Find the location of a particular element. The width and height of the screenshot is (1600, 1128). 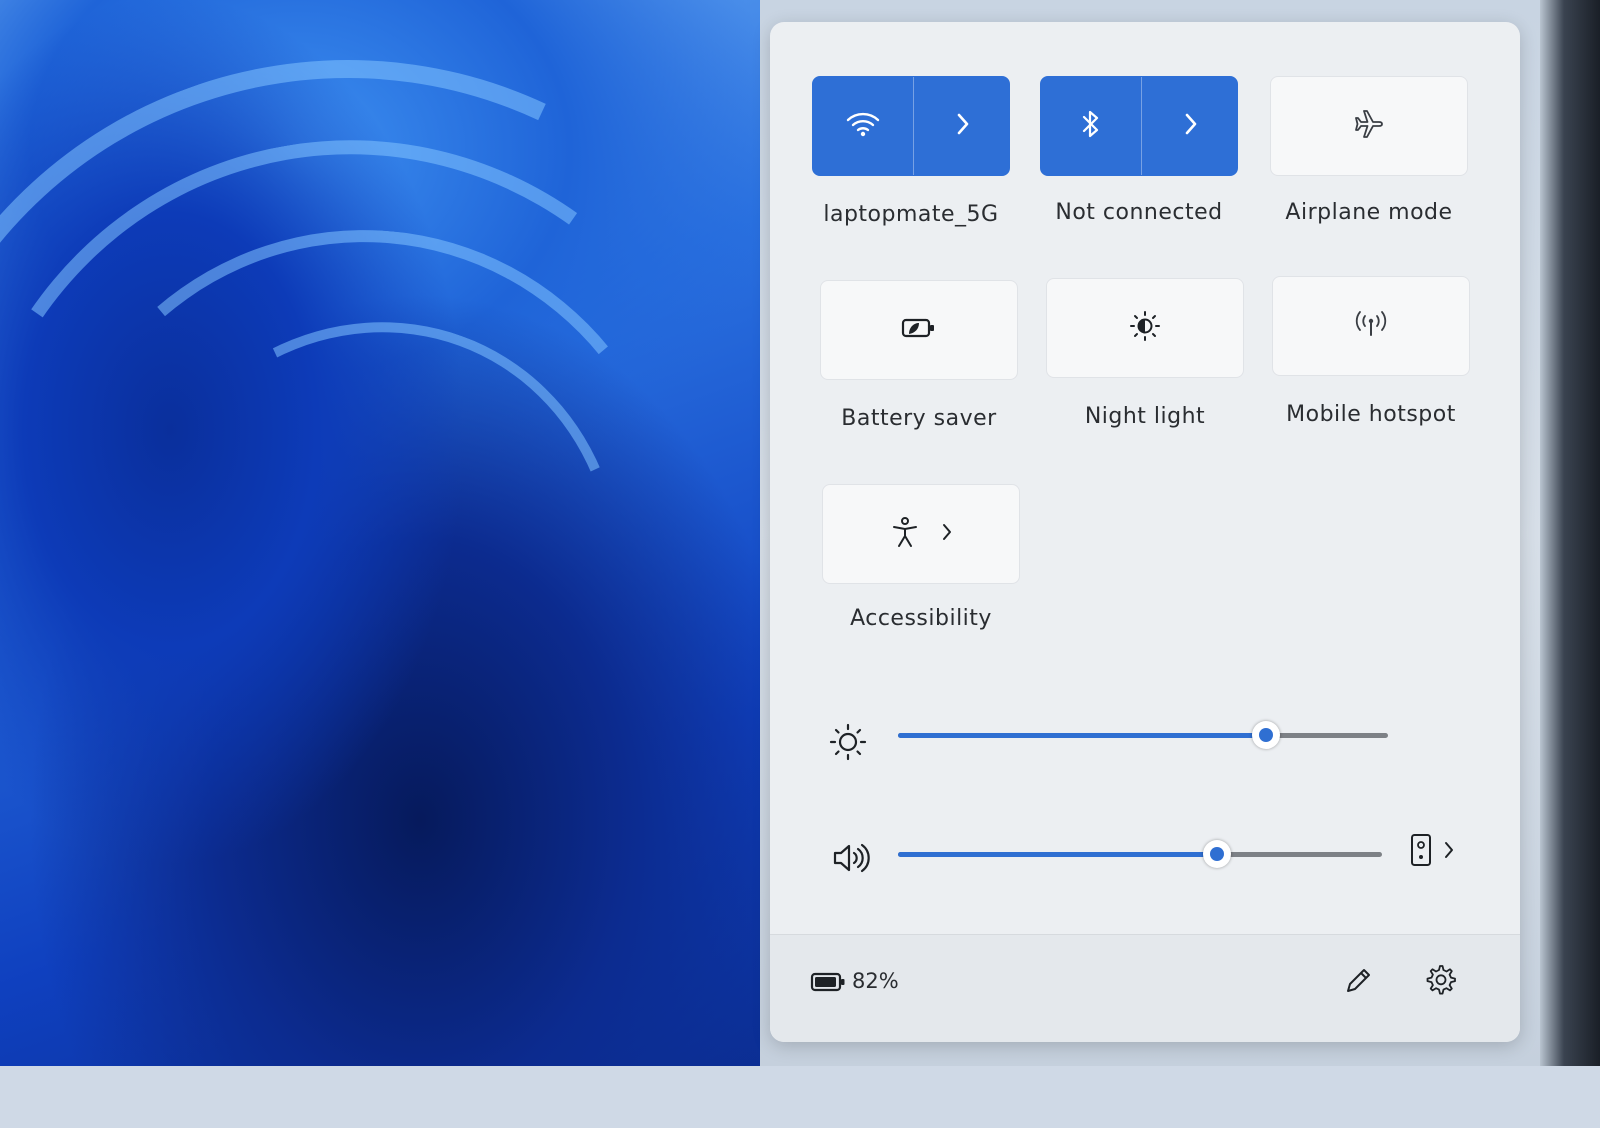

airplane-mode-tile is located at coordinates (1369, 126).